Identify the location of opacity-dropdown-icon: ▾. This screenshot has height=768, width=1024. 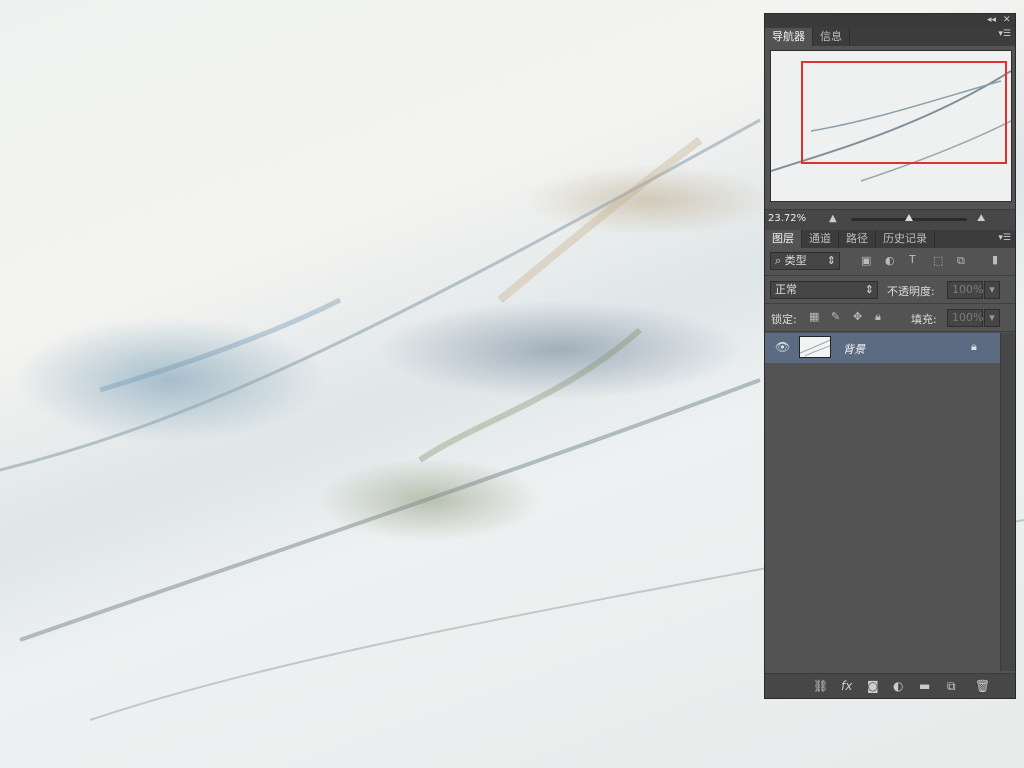
(992, 290).